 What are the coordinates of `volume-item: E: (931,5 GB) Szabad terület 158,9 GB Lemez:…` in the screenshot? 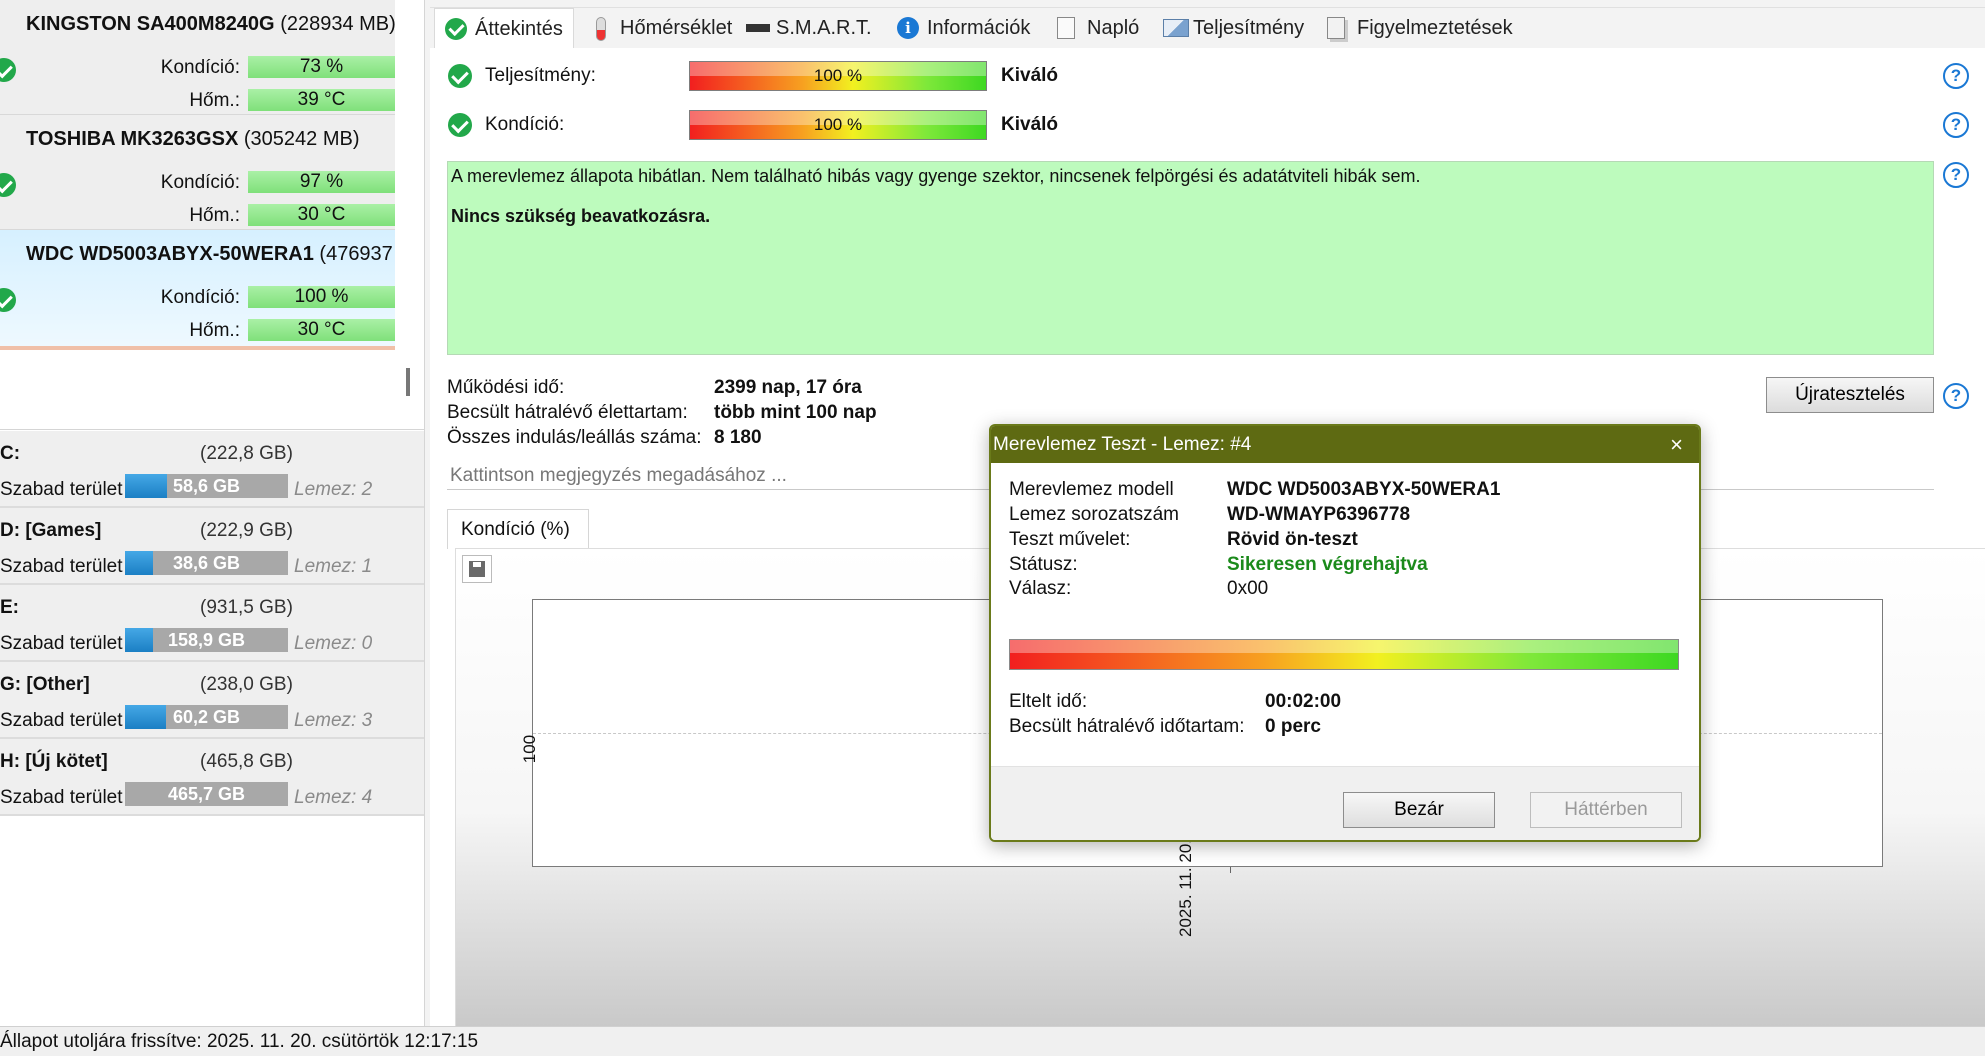 It's located at (212, 623).